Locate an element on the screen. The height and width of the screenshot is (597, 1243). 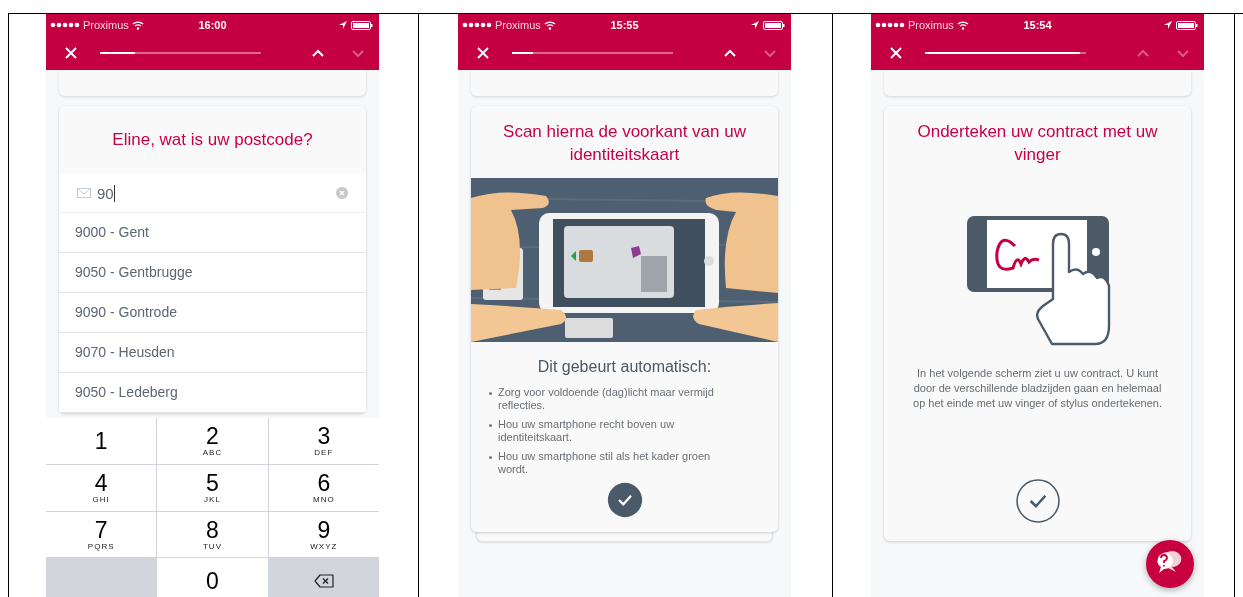
digit-key: 9 WXYZ is located at coordinates (323, 534).